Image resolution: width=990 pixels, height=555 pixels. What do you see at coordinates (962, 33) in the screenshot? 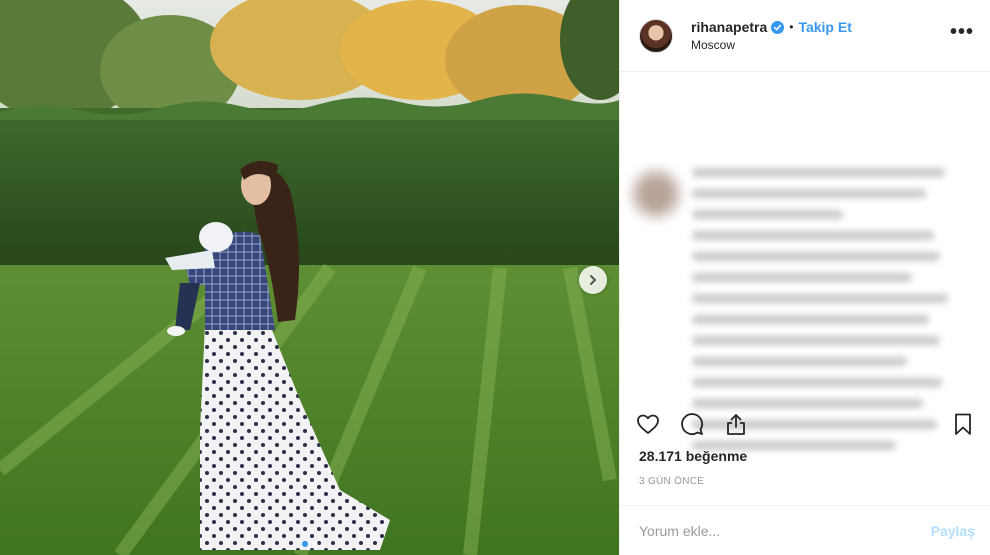
I see `more-options-button: •••` at bounding box center [962, 33].